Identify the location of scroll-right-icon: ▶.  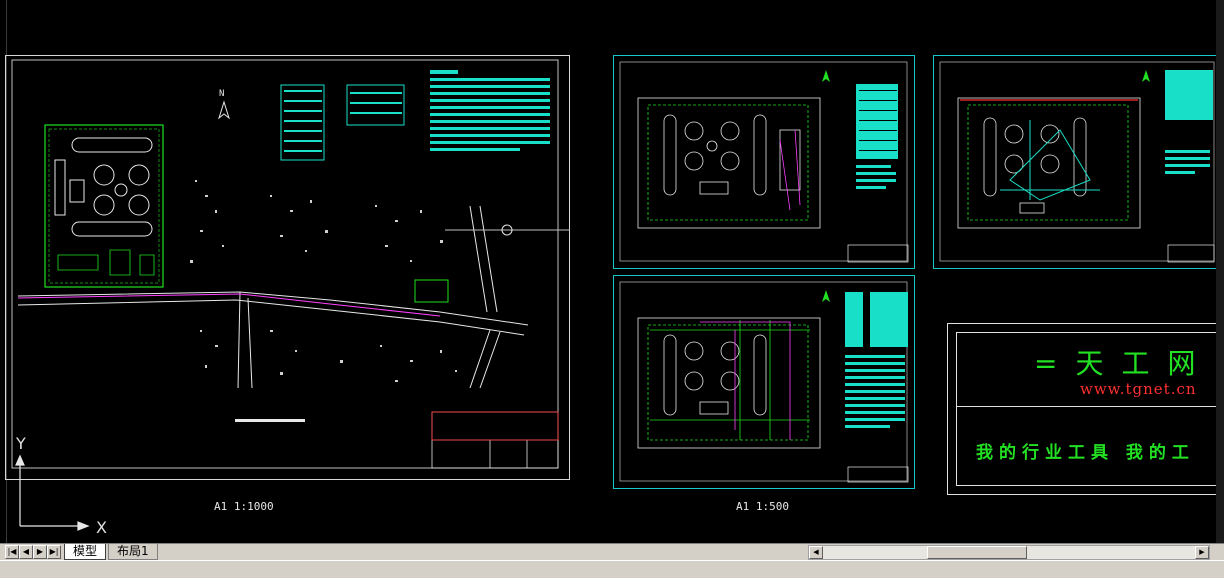
(1202, 552).